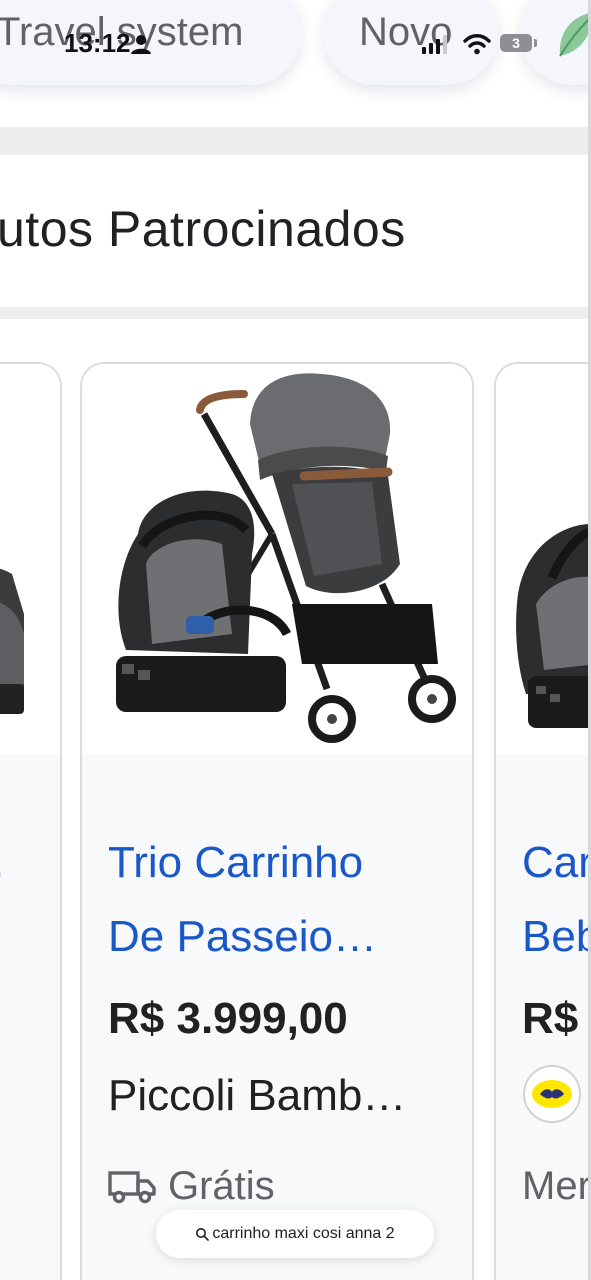 This screenshot has height=1280, width=591. Describe the element at coordinates (550, 1018) in the screenshot. I see `product-price: R$` at that location.